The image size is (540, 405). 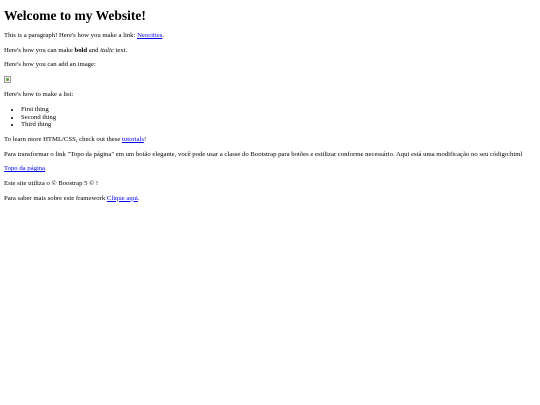 I want to click on page-title: Welcome to my Website!, so click(x=75, y=15).